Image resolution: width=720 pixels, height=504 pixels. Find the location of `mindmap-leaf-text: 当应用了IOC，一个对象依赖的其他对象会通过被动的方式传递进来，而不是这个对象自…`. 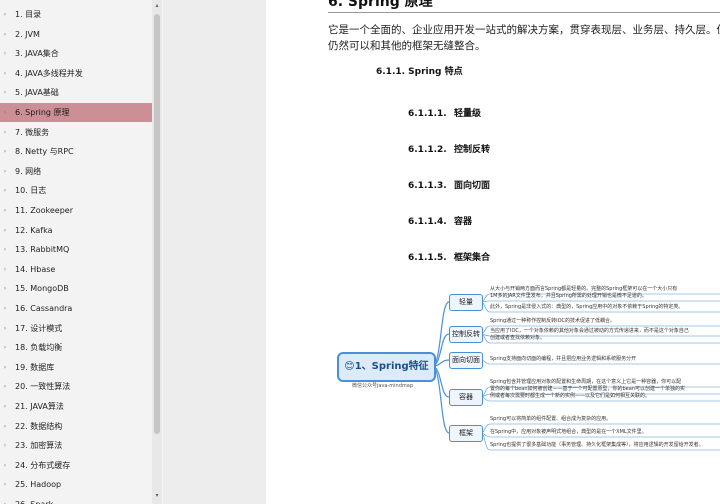

mindmap-leaf-text: 当应用了IOC，一个对象依赖的其他对象会通过被动的方式传递进来，而不是这个对象自… is located at coordinates (589, 331).